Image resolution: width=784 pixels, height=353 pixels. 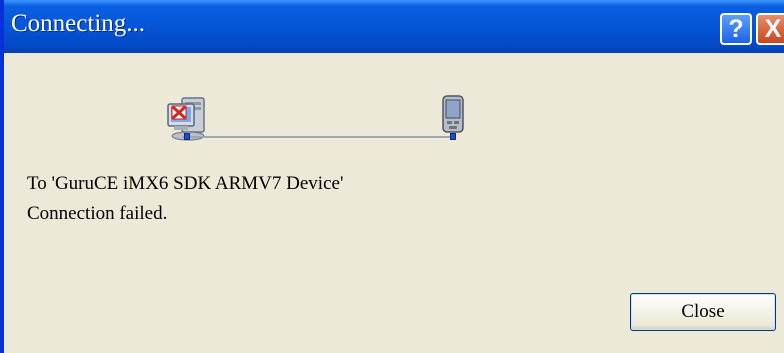 I want to click on help-button: ?, so click(x=736, y=29).